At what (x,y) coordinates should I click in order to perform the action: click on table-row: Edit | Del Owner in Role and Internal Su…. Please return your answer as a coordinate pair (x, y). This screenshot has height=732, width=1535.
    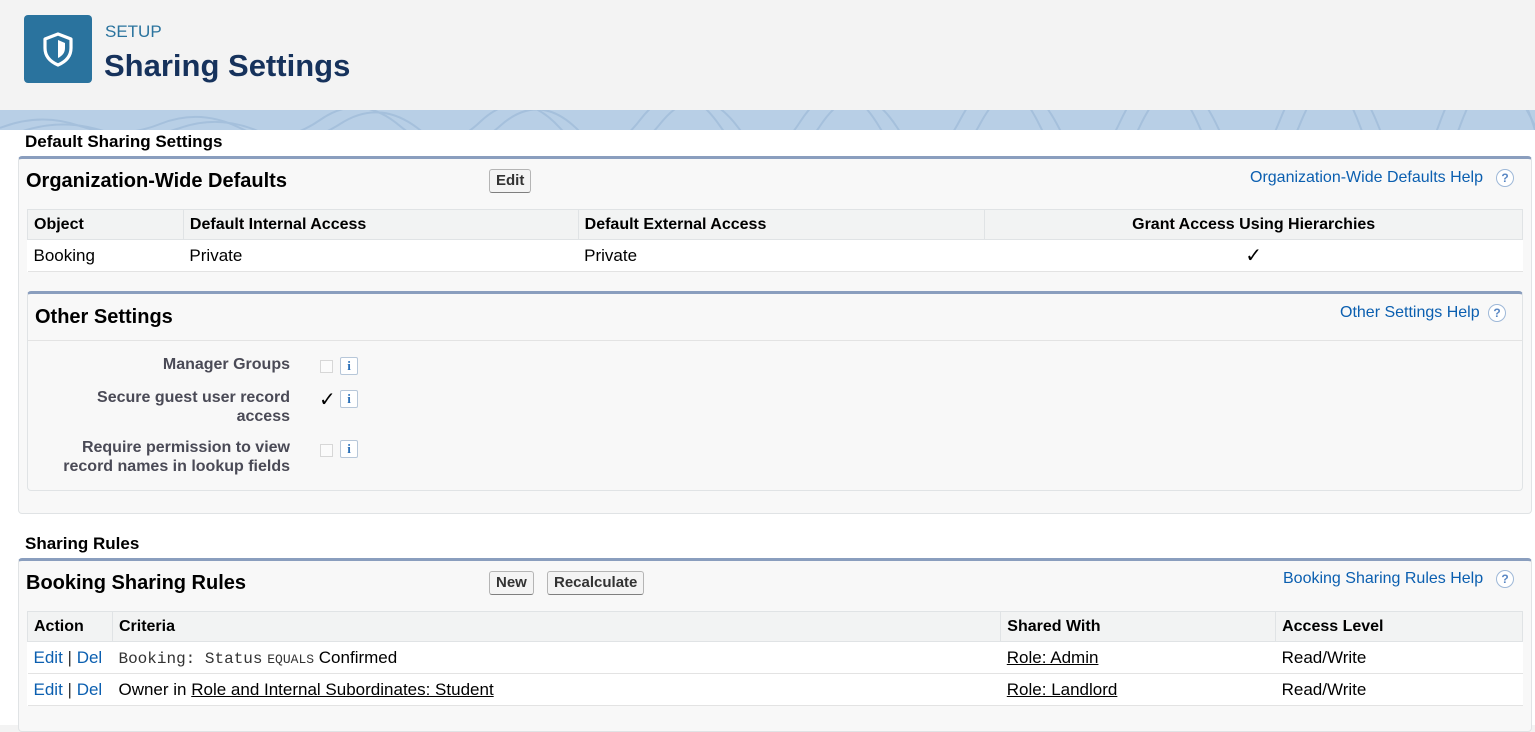
    Looking at the image, I should click on (775, 689).